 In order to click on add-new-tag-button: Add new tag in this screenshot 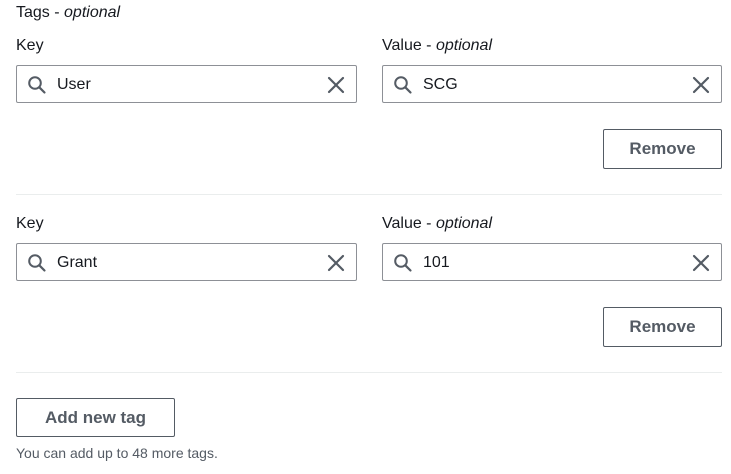, I will do `click(95, 417)`.